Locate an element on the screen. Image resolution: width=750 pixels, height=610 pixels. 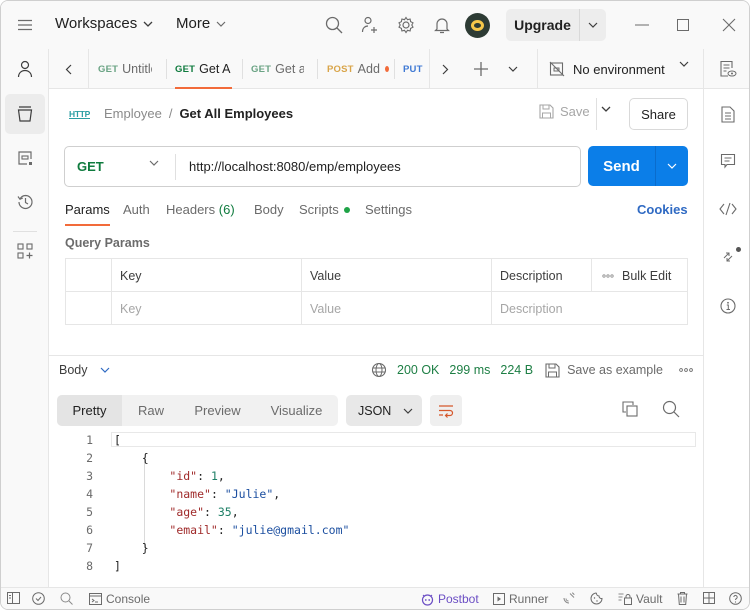
tab-method: POST is located at coordinates (340, 69).